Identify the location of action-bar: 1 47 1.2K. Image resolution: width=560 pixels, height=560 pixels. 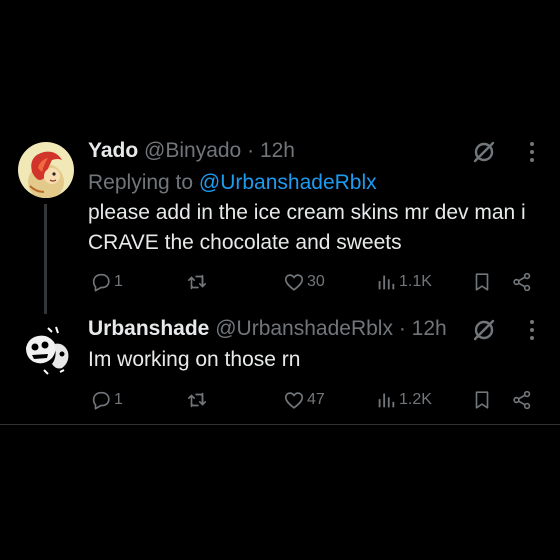
(324, 400).